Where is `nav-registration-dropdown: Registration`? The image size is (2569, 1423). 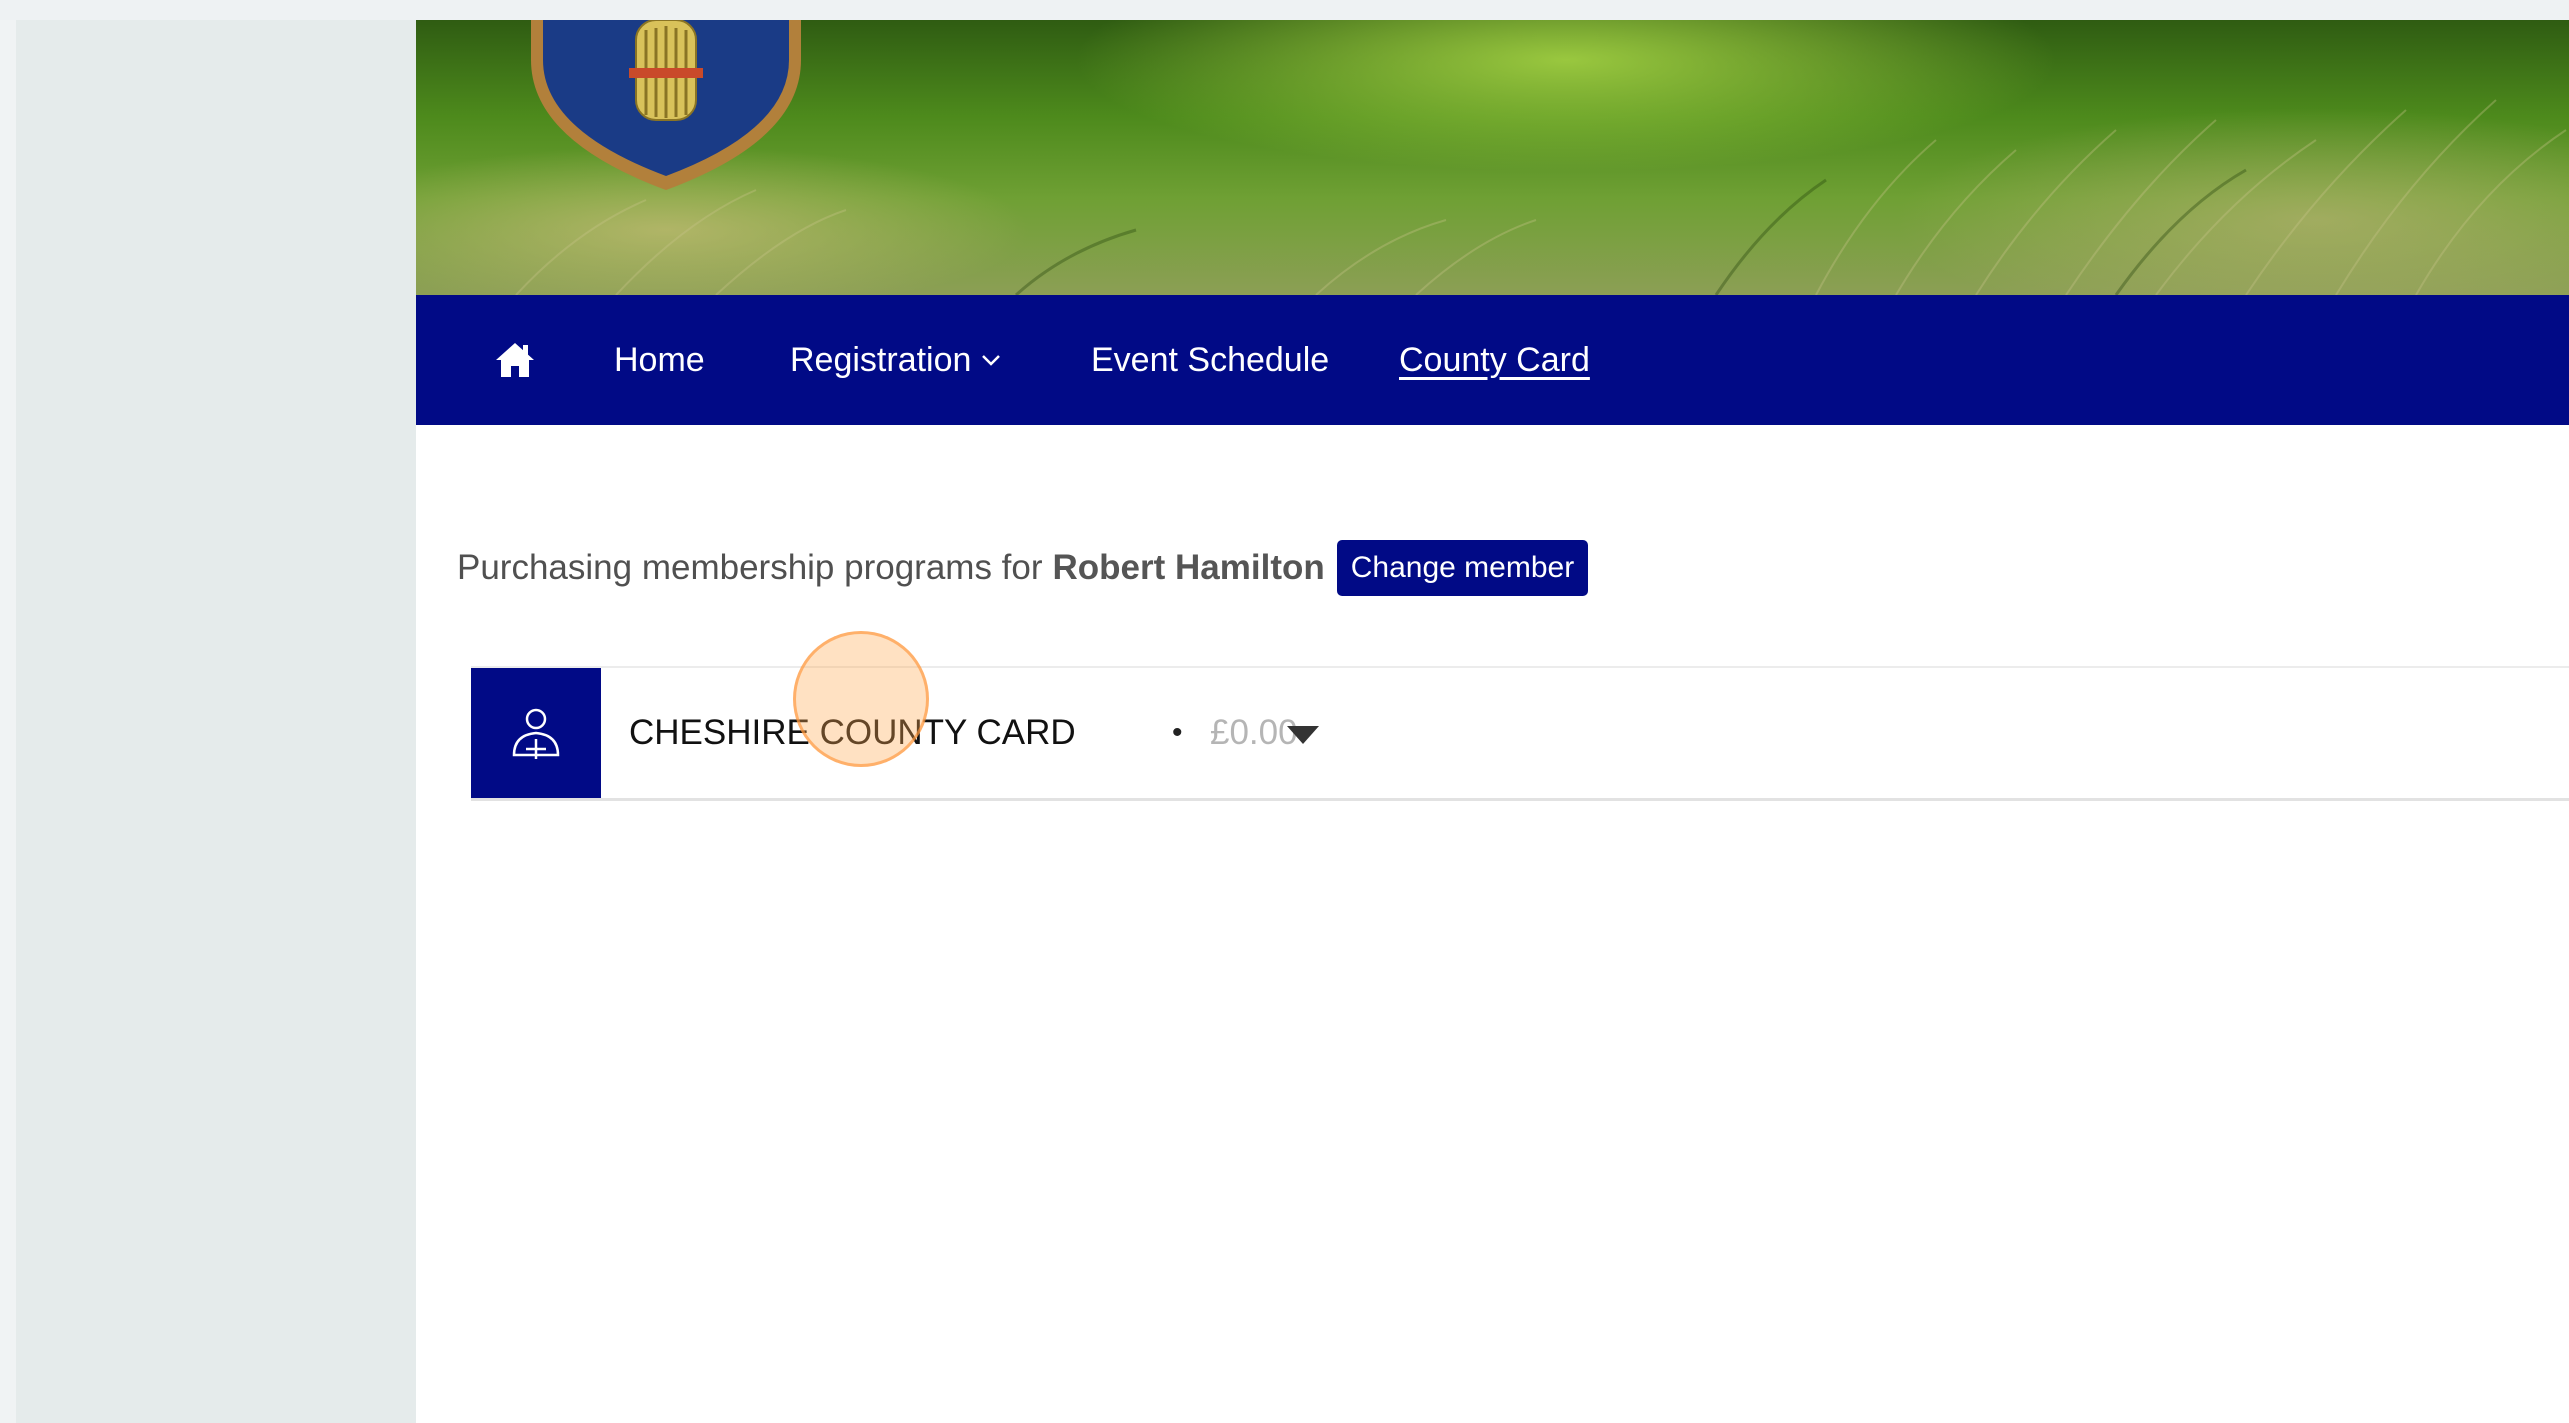 nav-registration-dropdown: Registration is located at coordinates (895, 360).